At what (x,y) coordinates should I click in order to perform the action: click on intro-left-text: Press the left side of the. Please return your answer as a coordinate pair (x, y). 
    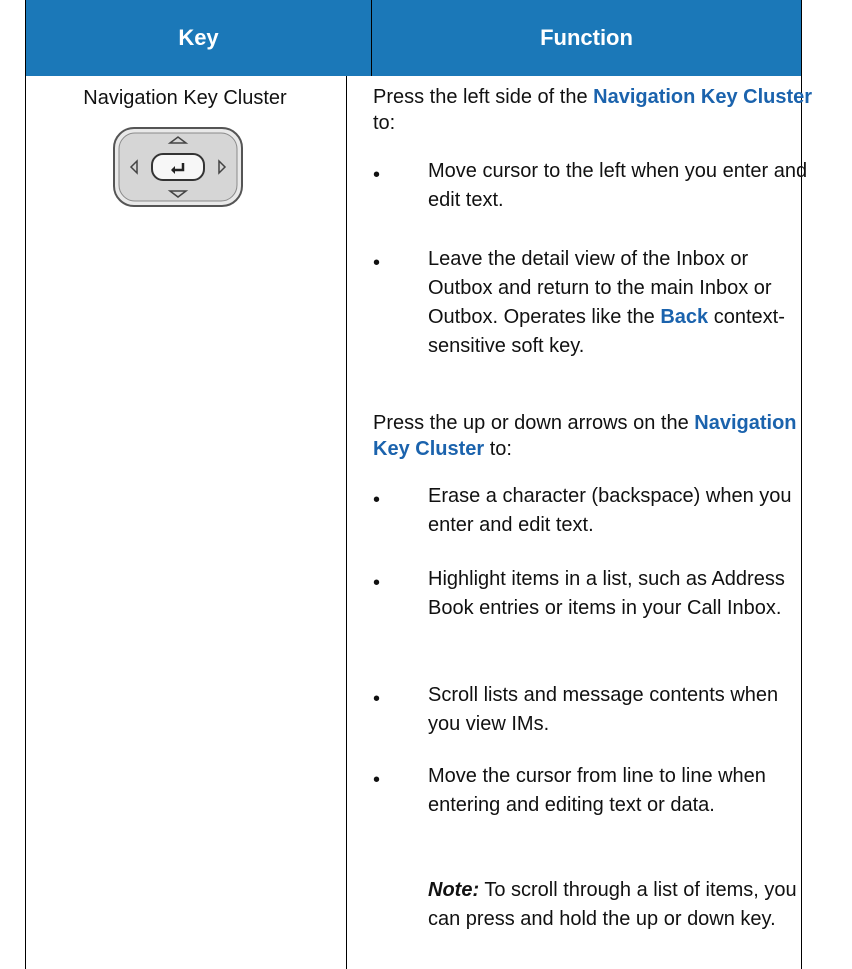
    Looking at the image, I should click on (483, 97).